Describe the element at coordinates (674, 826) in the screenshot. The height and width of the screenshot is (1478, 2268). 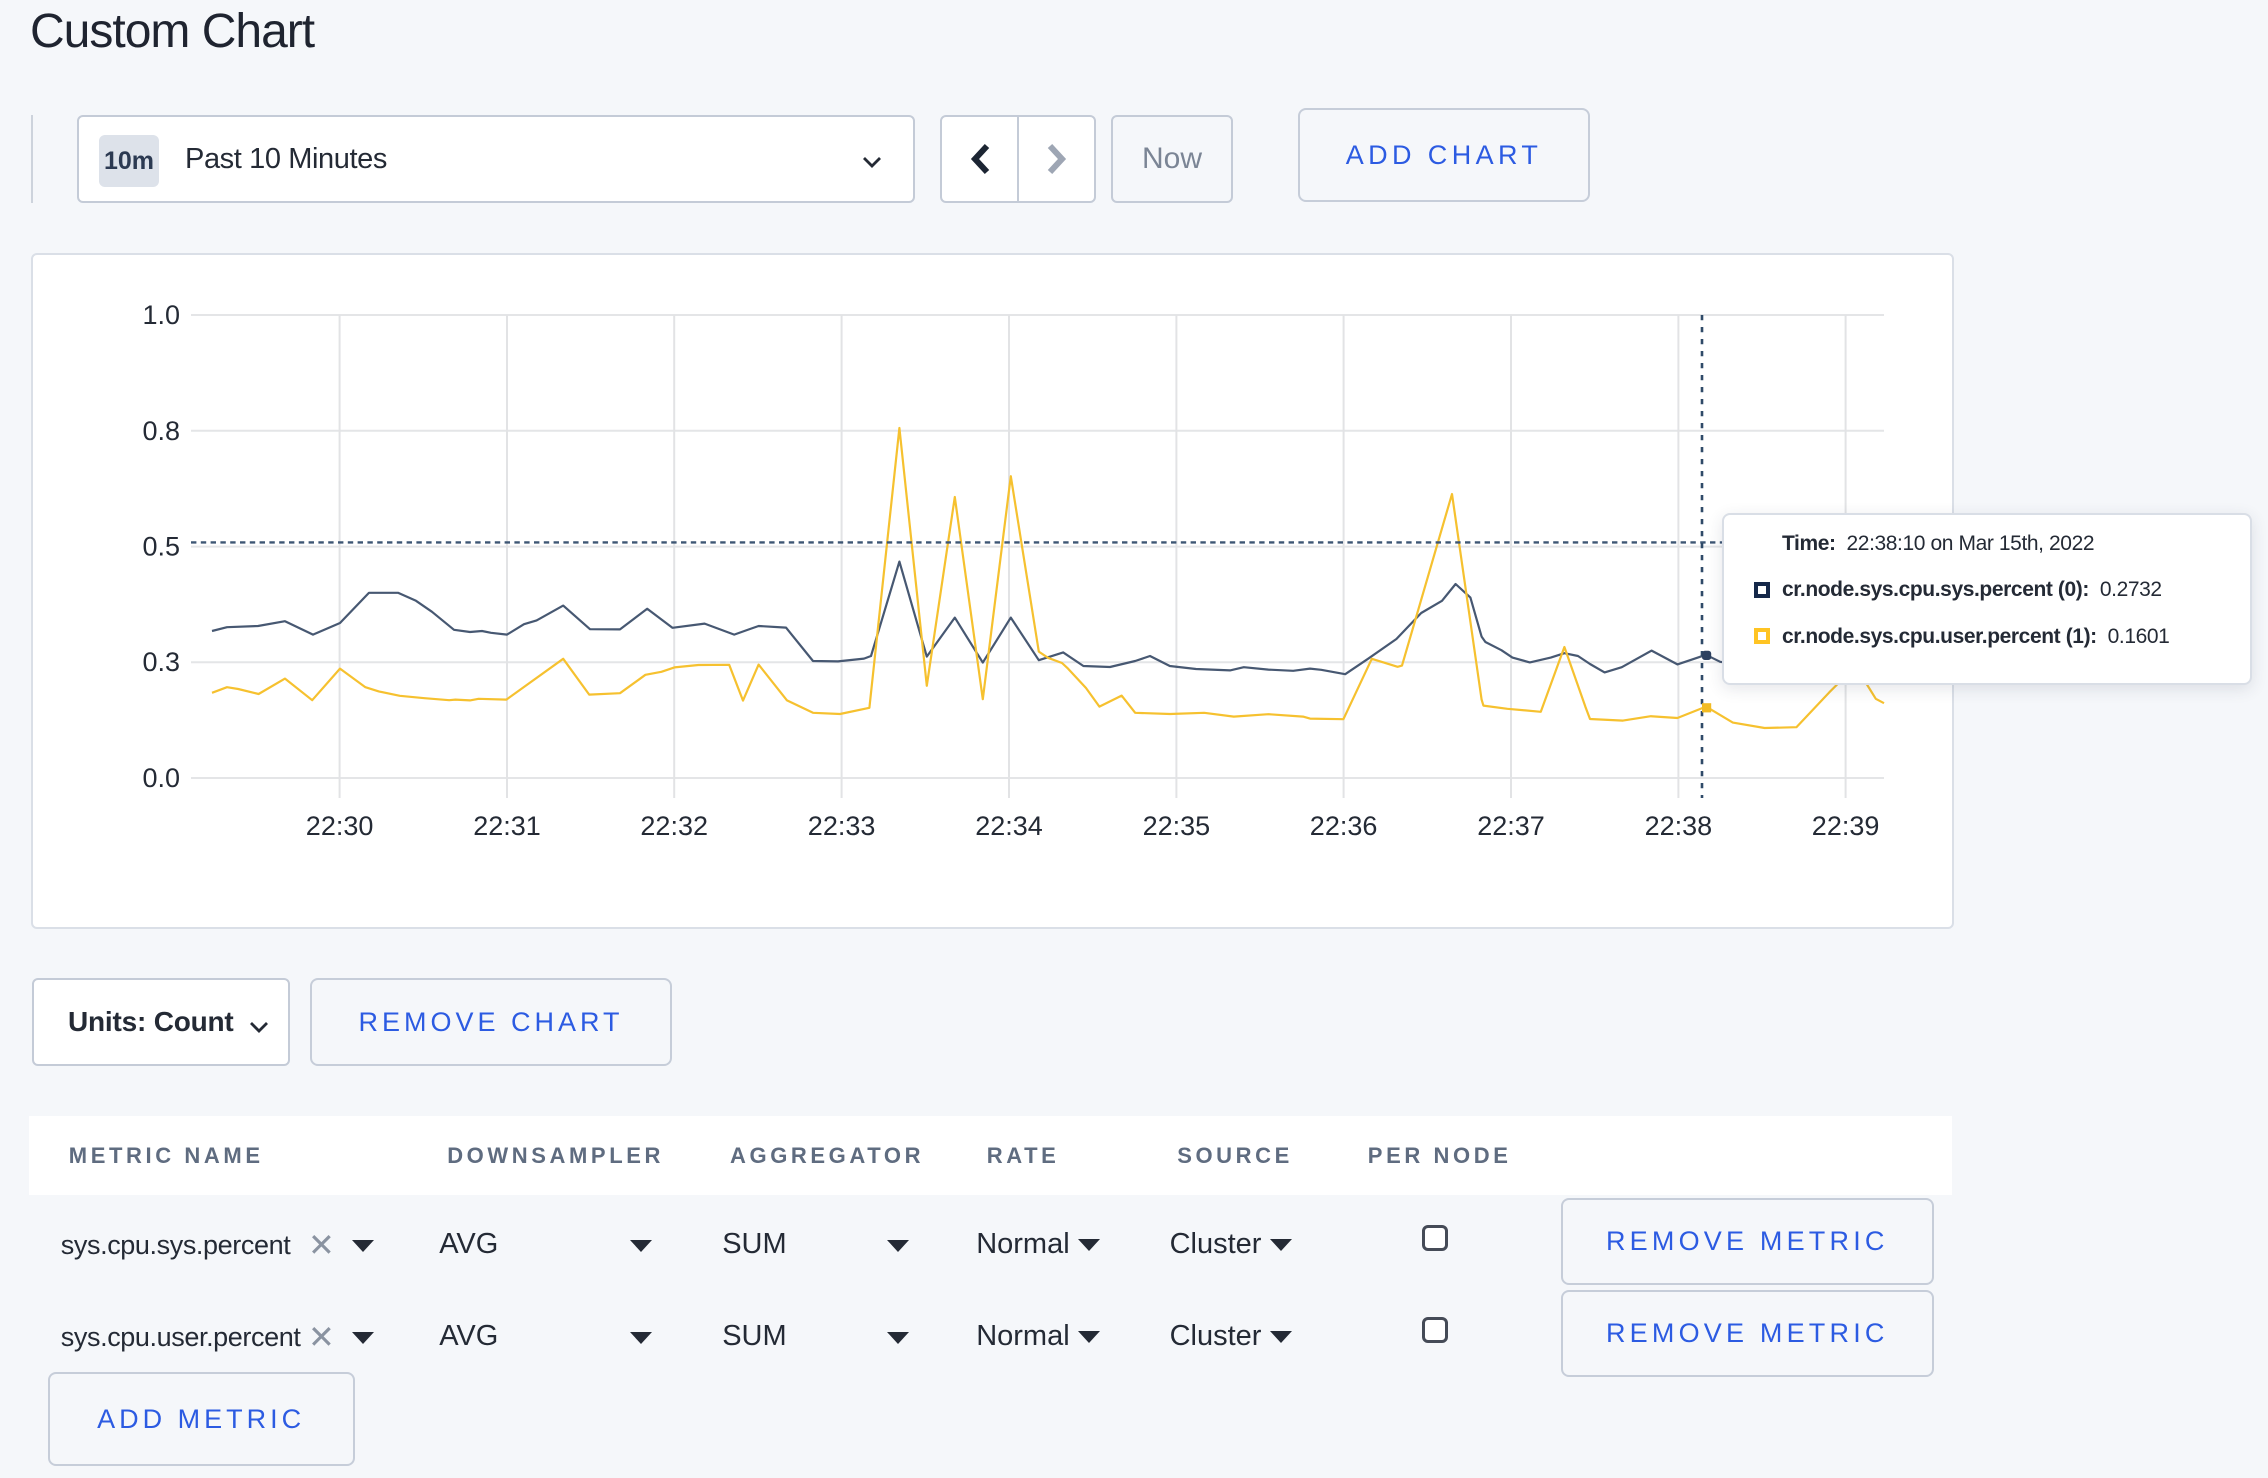
I see `svg-text: 22:32` at that location.